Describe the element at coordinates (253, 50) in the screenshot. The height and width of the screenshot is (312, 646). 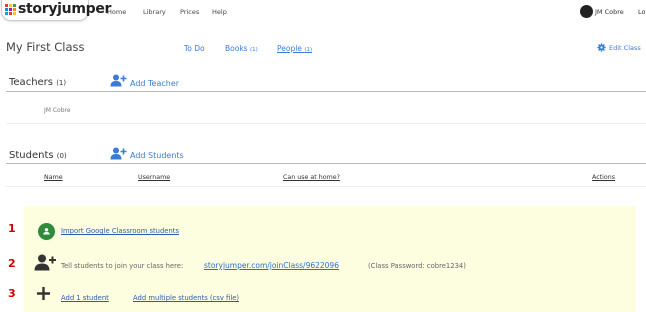
I see `tab-books-count: (1)` at that location.